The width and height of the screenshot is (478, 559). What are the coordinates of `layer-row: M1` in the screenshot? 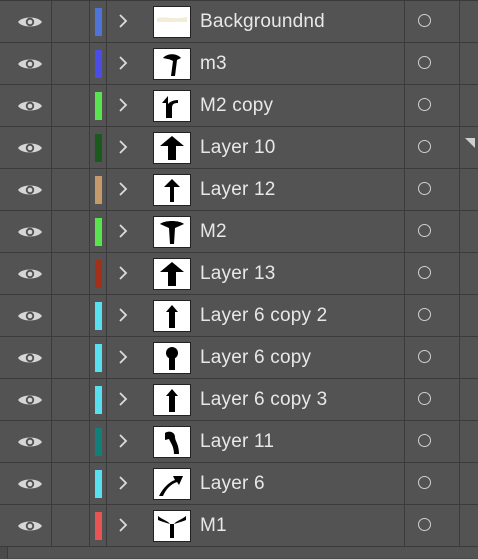 It's located at (239, 526).